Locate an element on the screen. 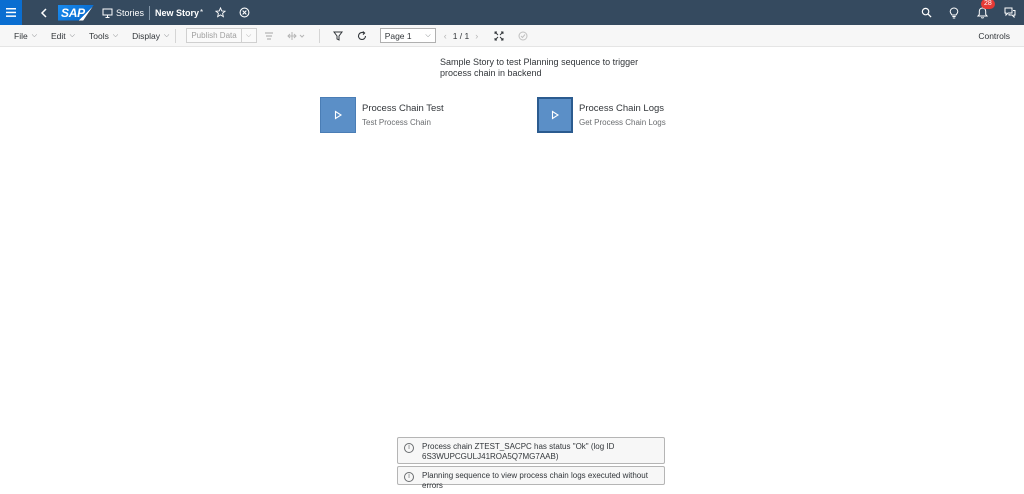 This screenshot has width=1024, height=494. close-story-button is located at coordinates (244, 13).